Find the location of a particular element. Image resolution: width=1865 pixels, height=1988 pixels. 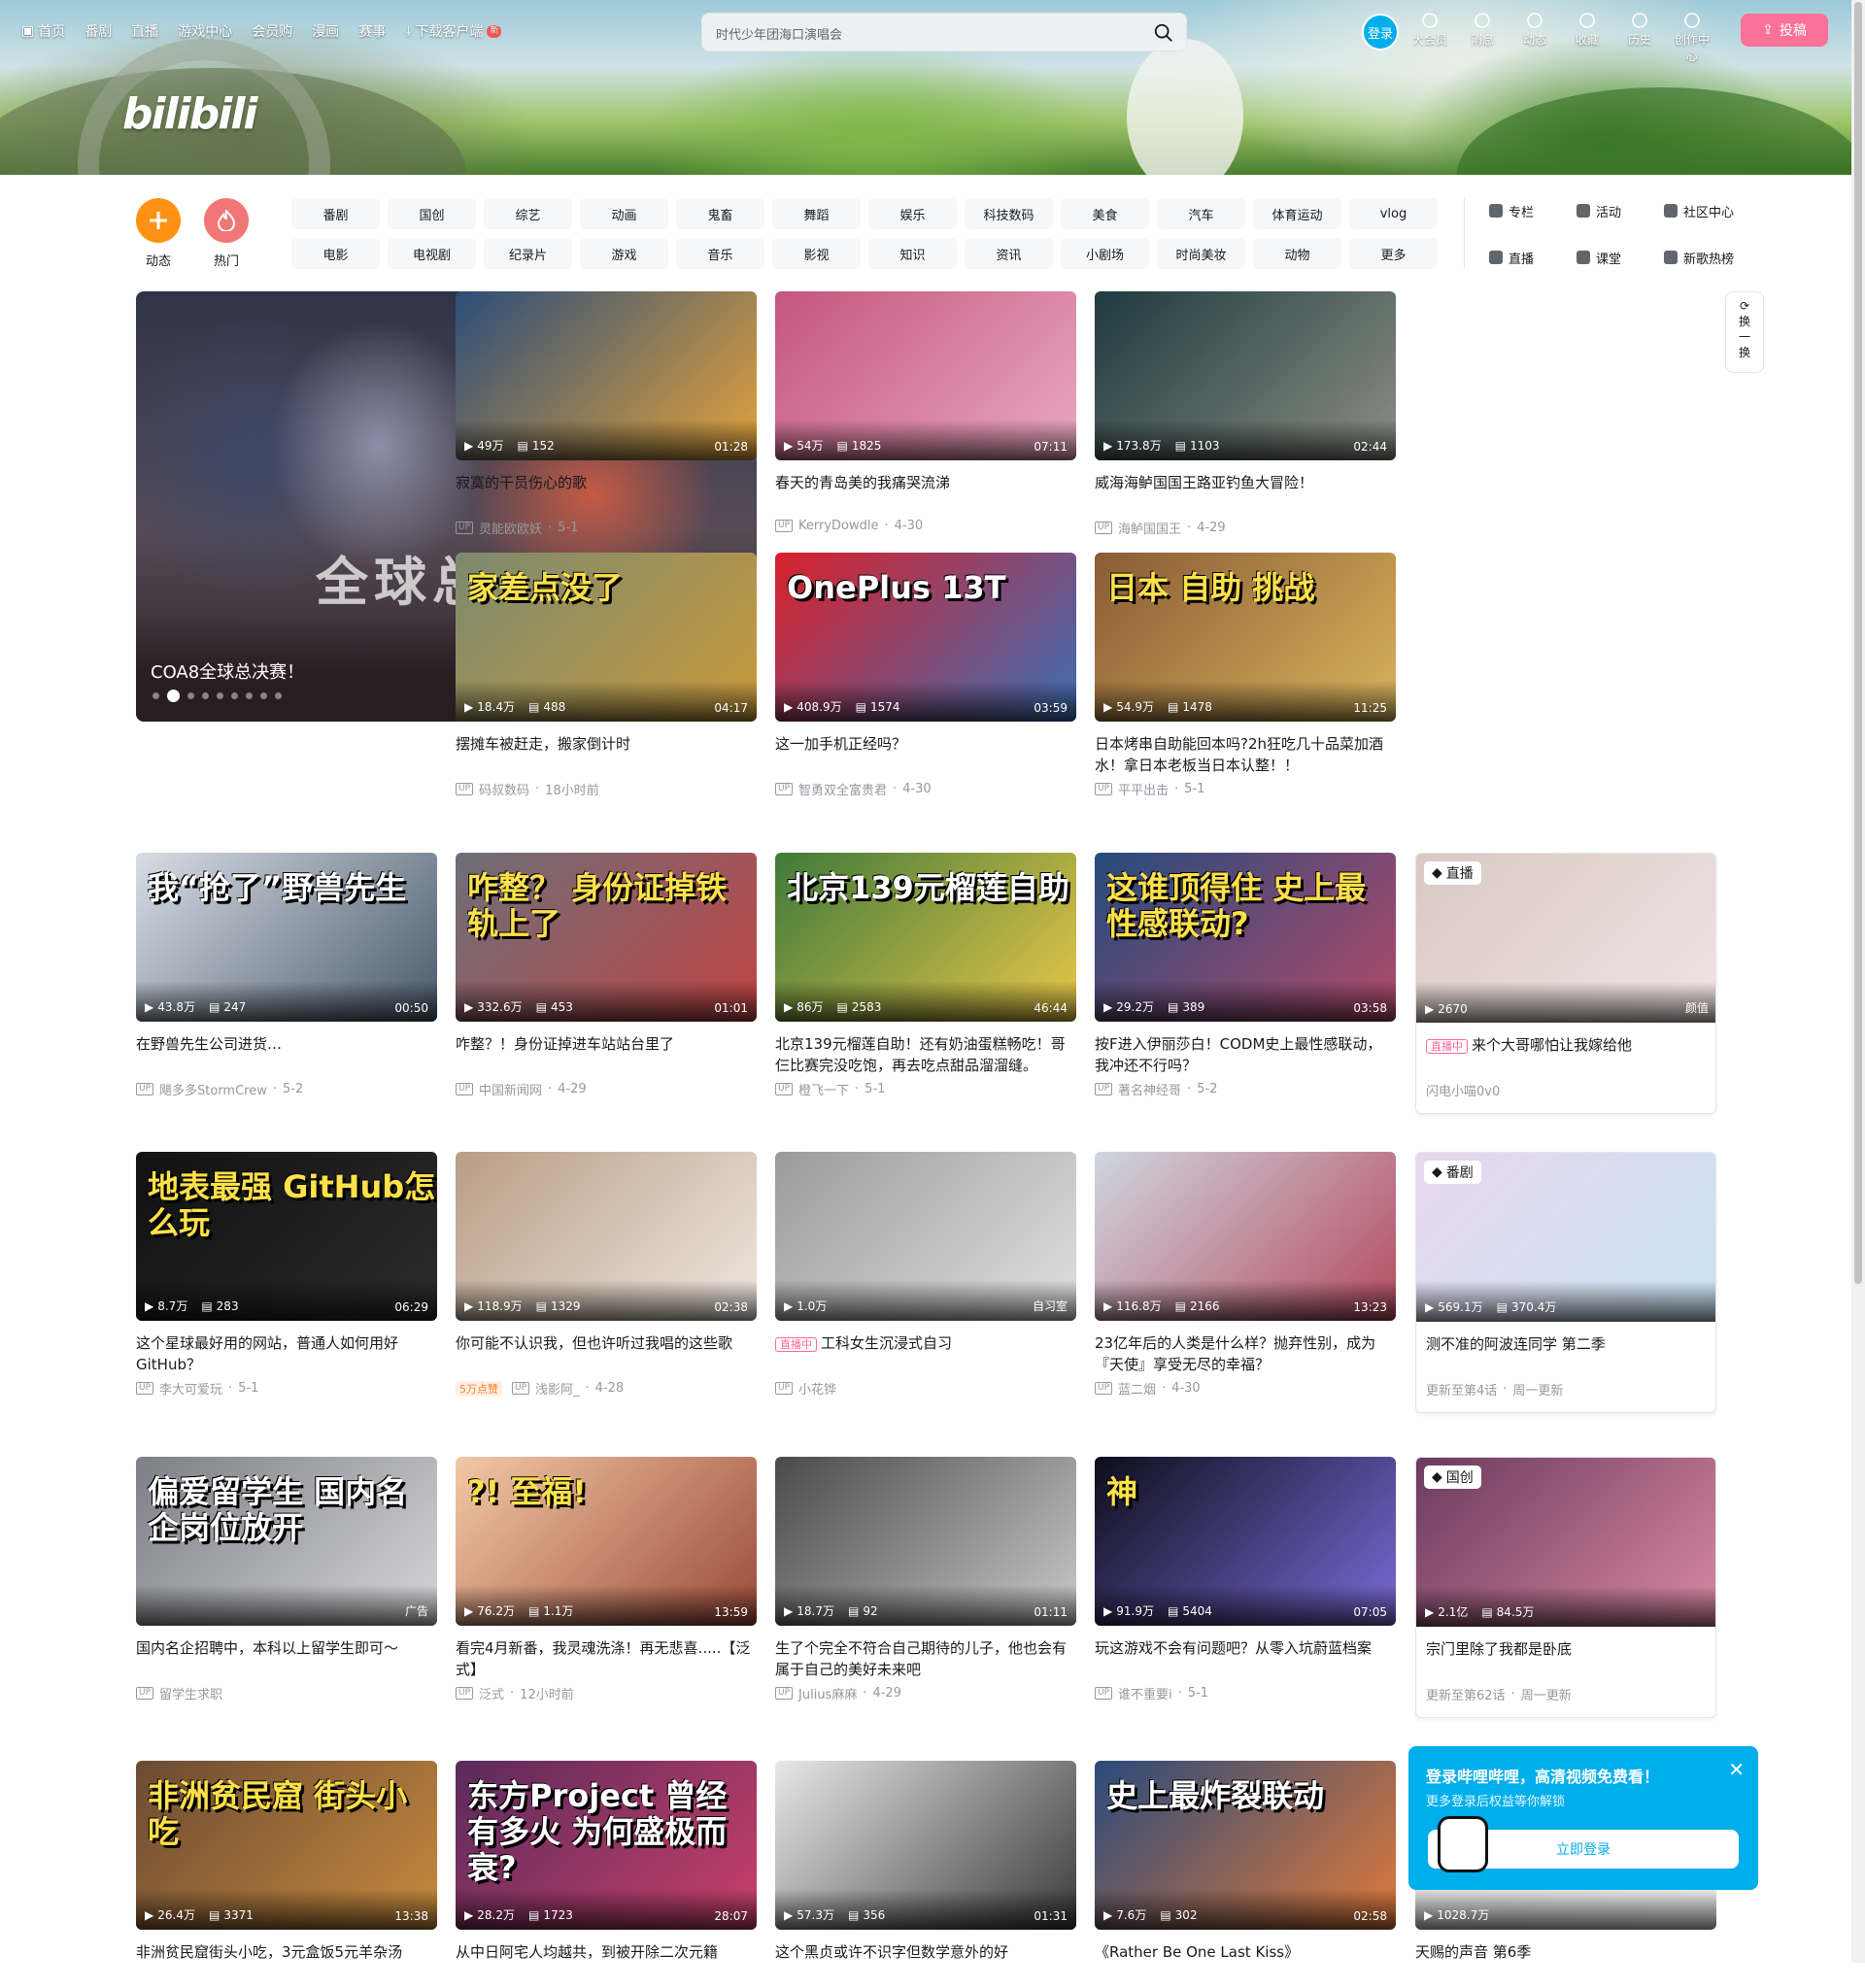

video-card: ◆ 国创 ▶ 2.1亿 ▤ 84.5万 宗门里除了我都是卧底 更新至第62话 · 周一更新 is located at coordinates (1565, 1587).